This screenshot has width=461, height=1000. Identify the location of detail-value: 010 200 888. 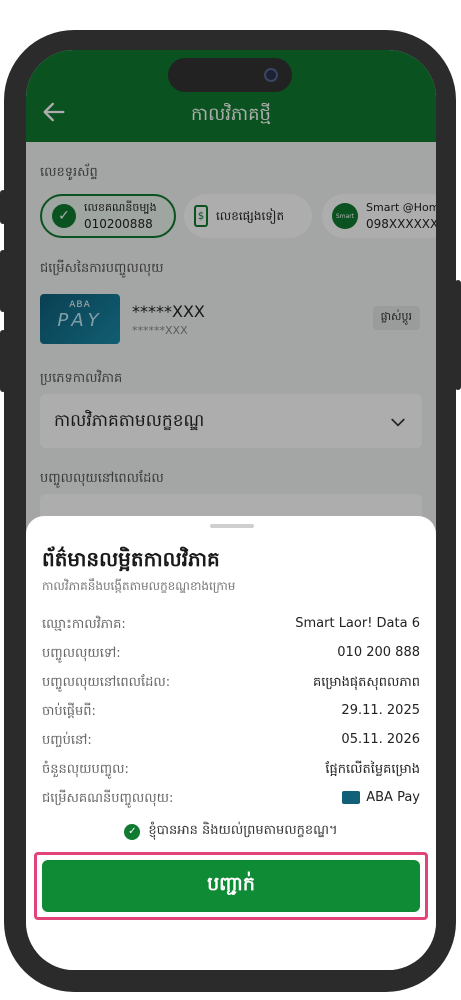
(378, 652).